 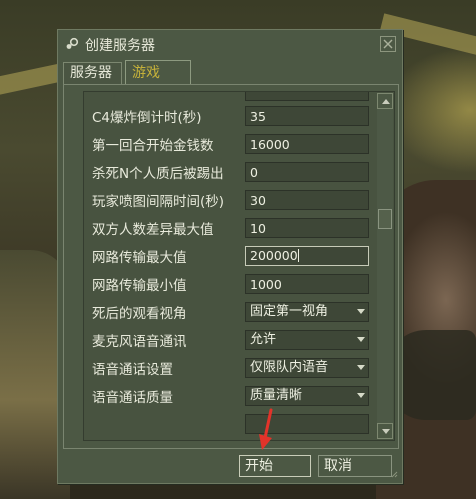 What do you see at coordinates (307, 312) in the screenshot?
I see `spectate-view-select: 固定第一视角` at bounding box center [307, 312].